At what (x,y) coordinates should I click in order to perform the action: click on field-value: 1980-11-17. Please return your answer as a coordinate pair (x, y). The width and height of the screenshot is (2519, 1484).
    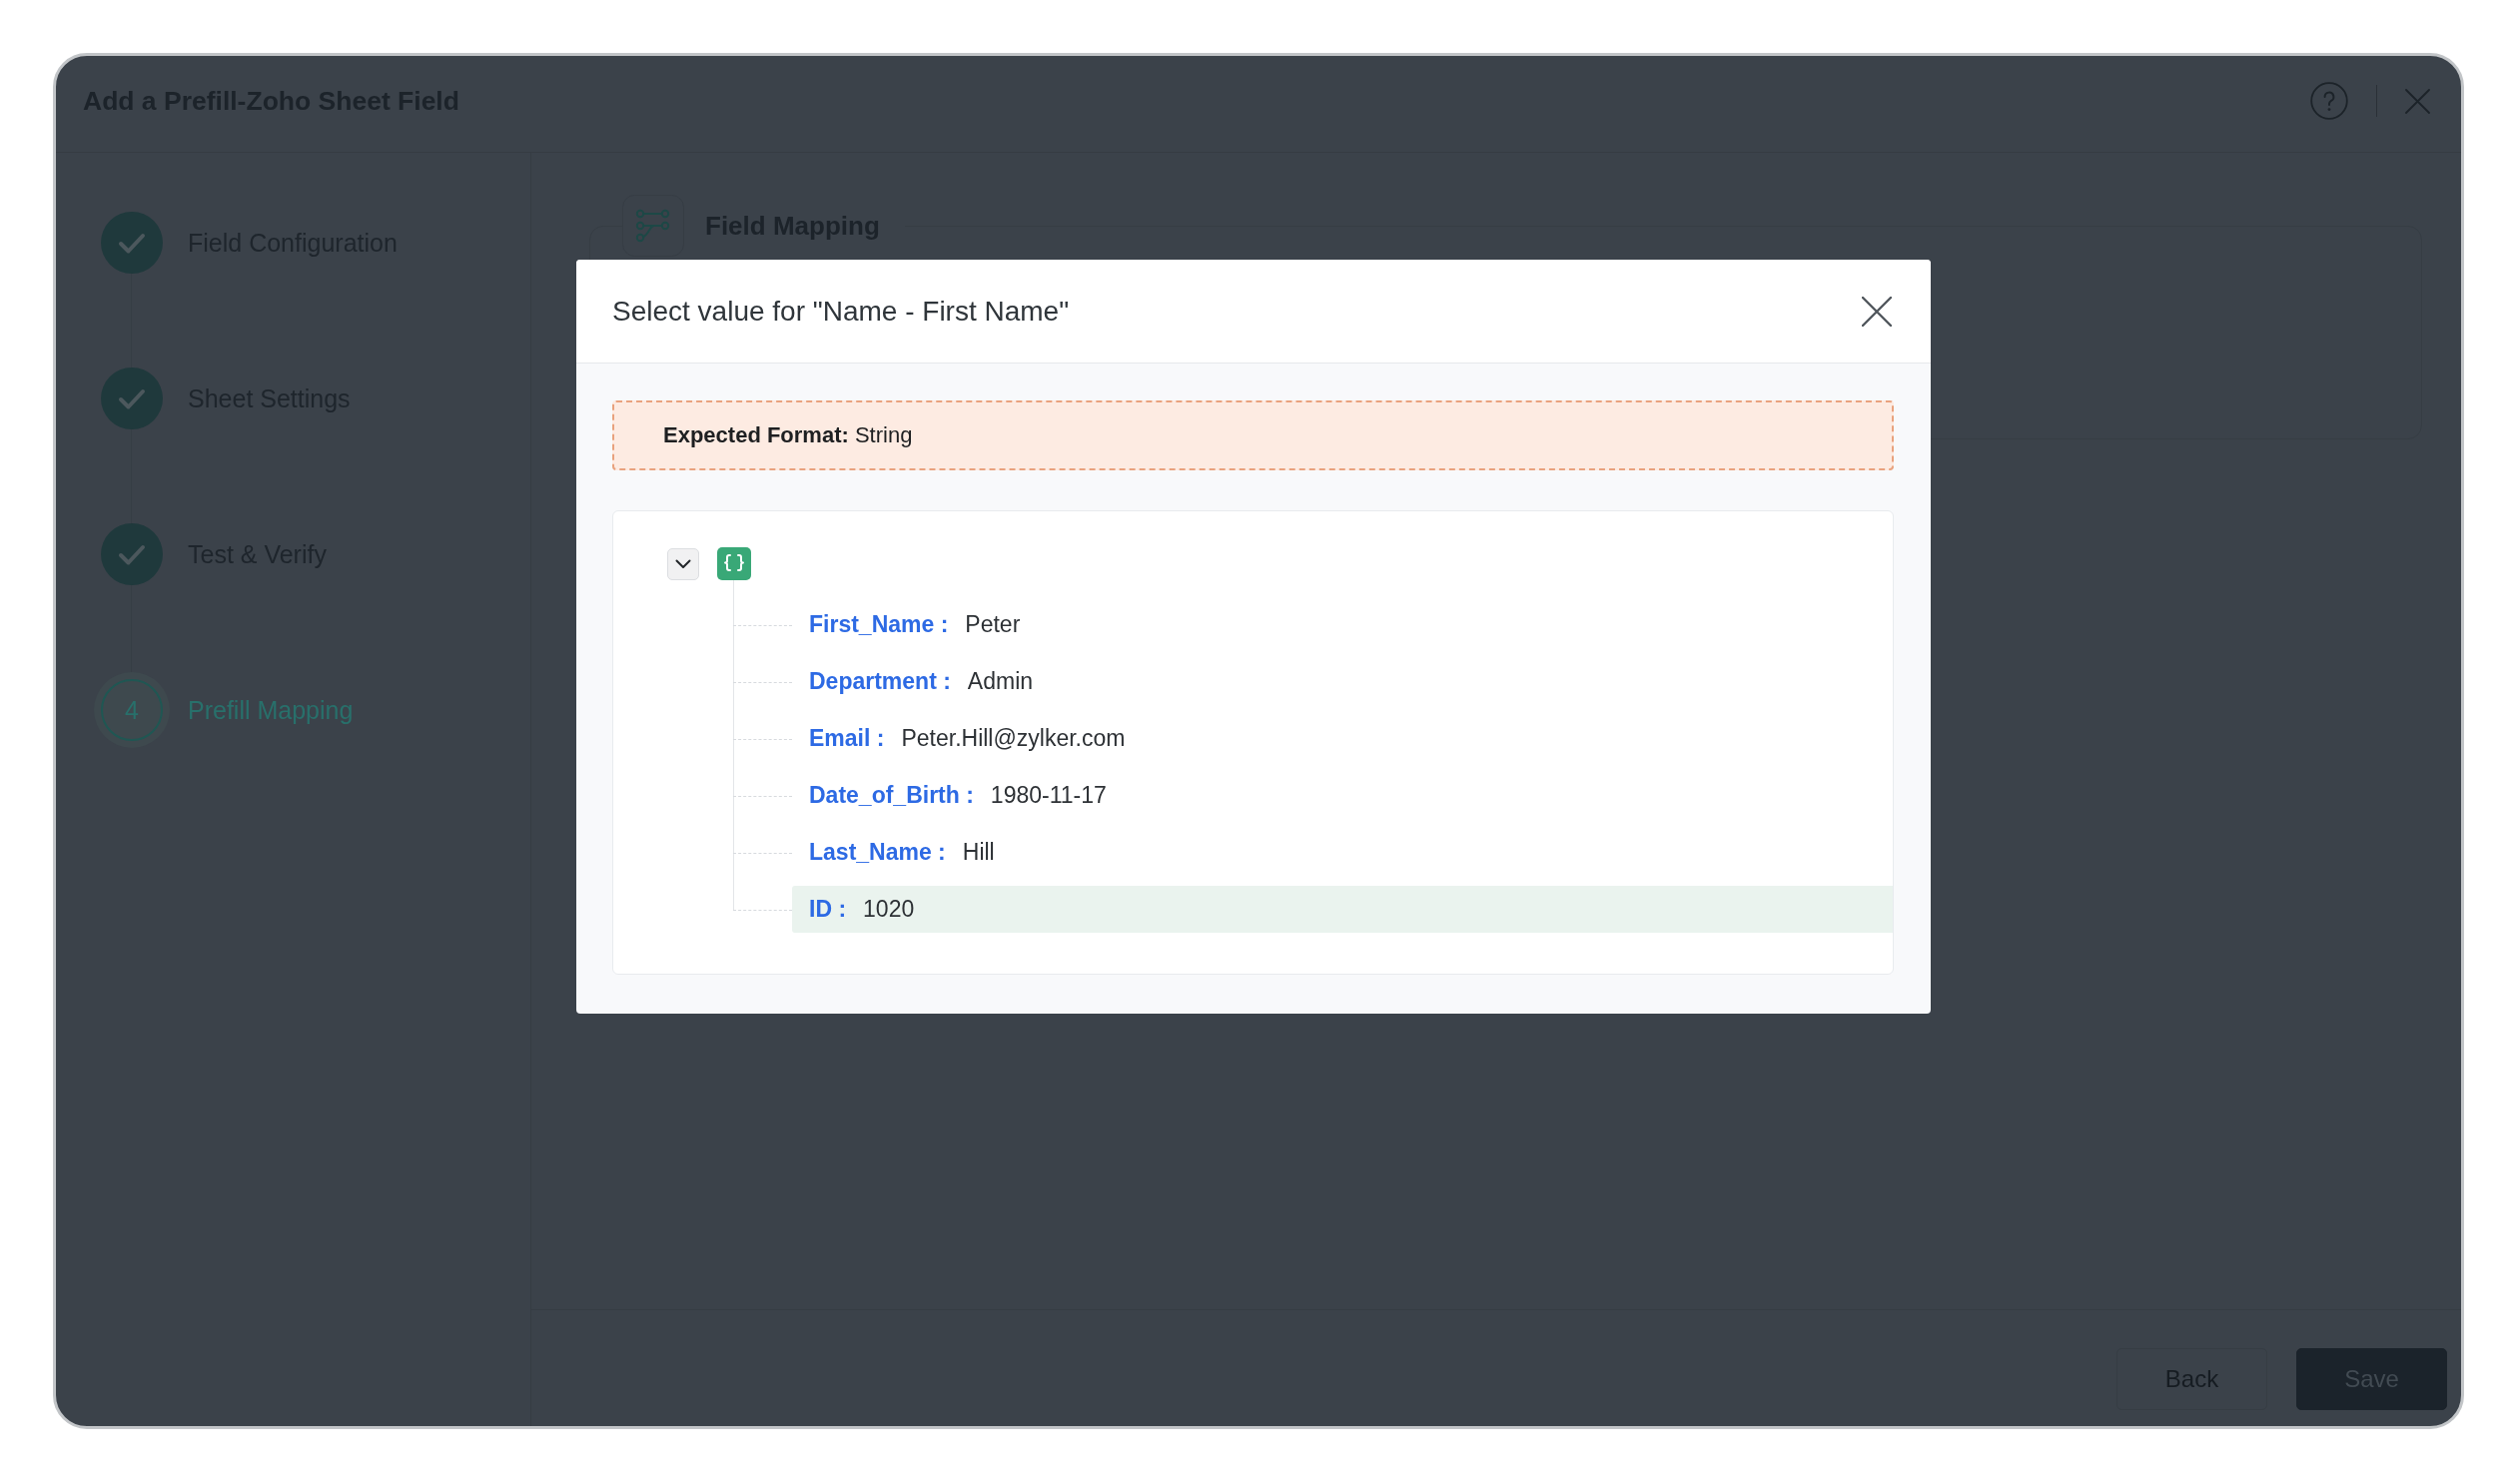
    Looking at the image, I should click on (1049, 796).